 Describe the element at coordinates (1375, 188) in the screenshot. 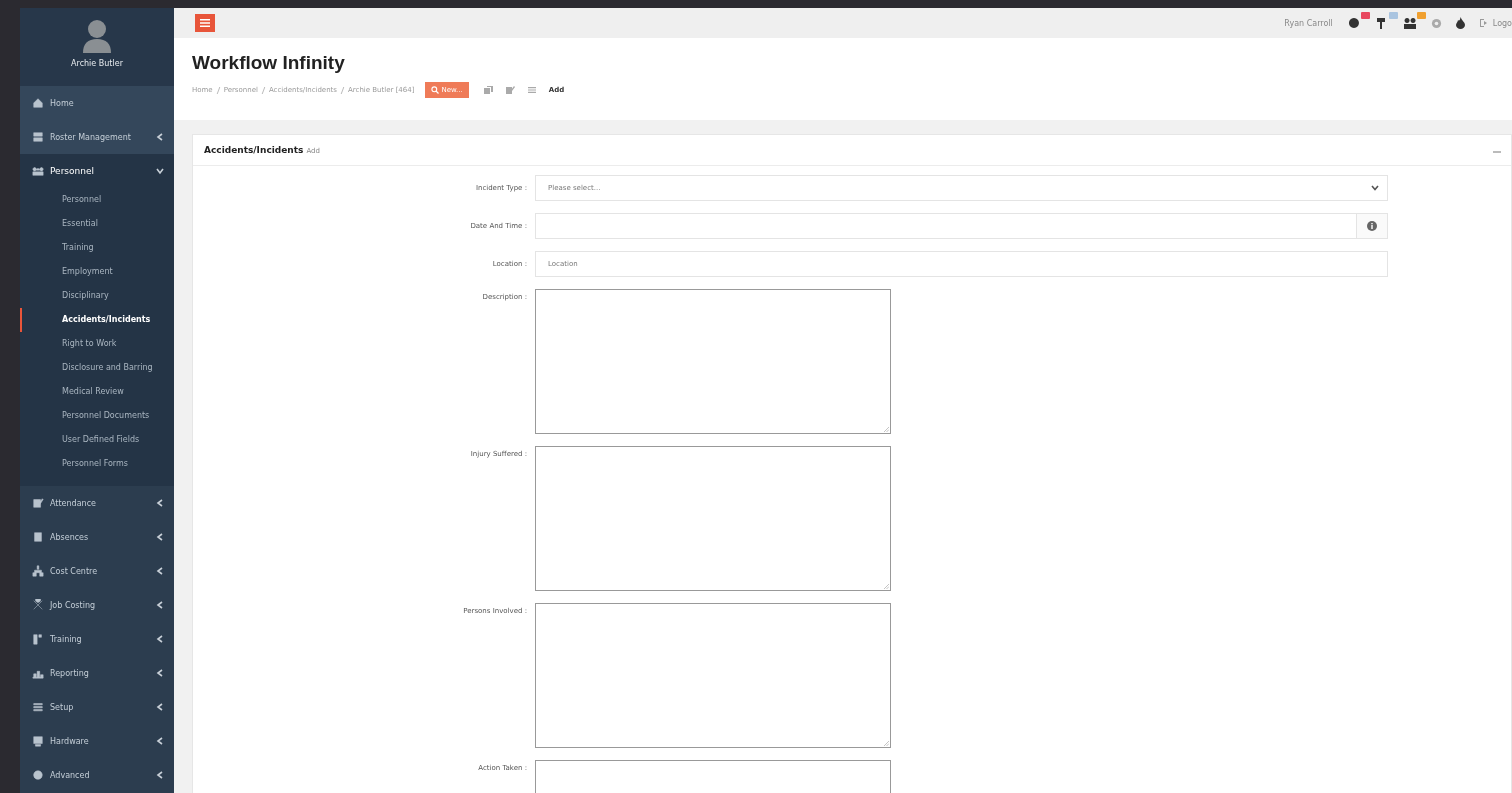

I see `chevron-down-icon` at that location.